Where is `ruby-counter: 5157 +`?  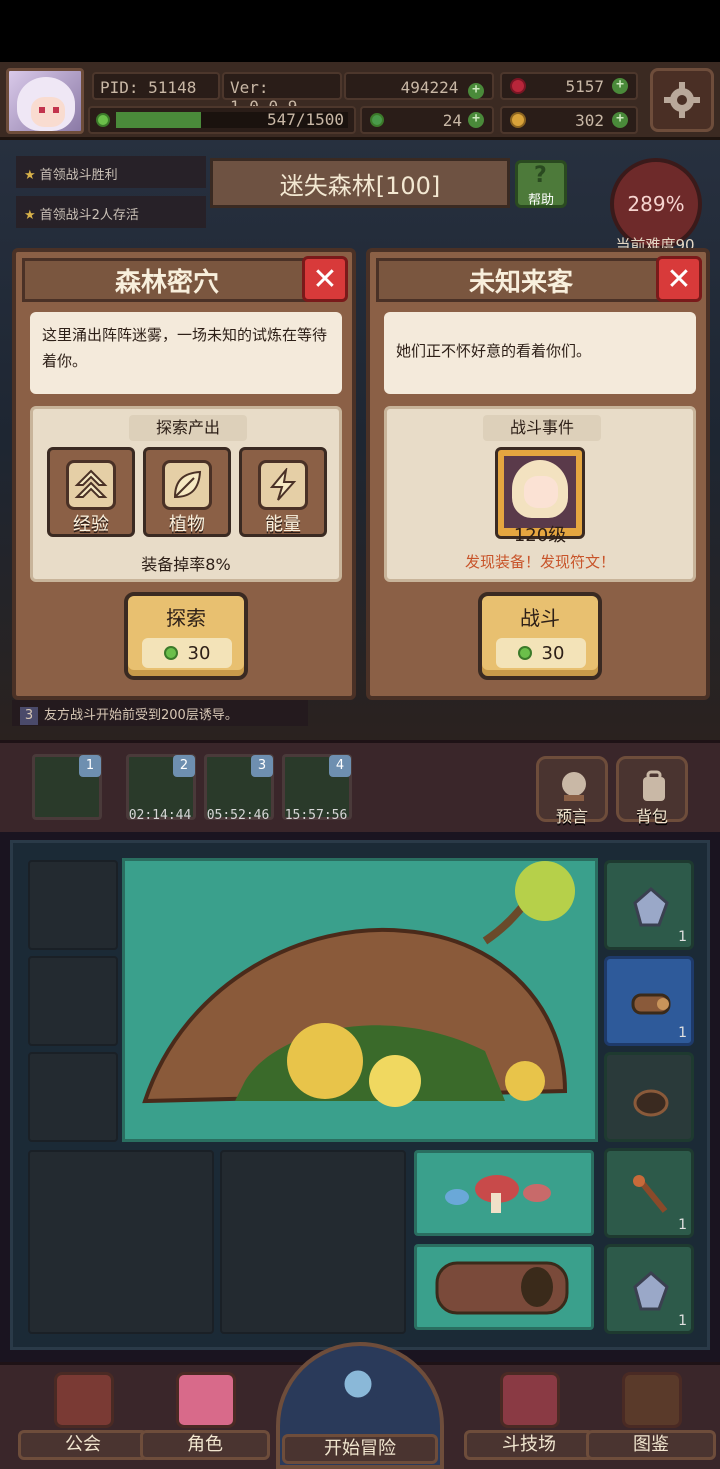
ruby-counter: 5157 + is located at coordinates (569, 86).